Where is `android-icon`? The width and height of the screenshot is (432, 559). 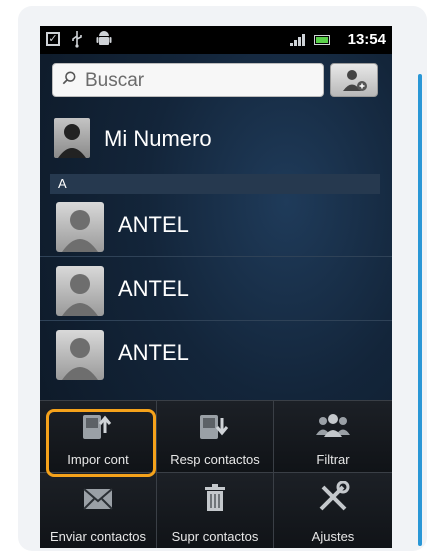 android-icon is located at coordinates (104, 41).